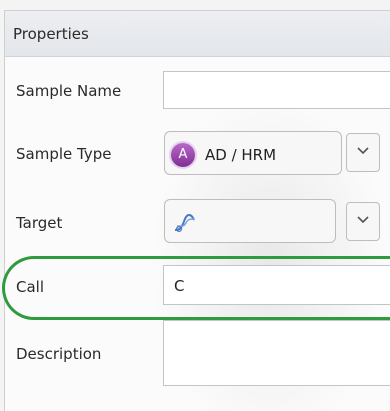 The image size is (390, 411). I want to click on panel-header: Properties, so click(197, 34).